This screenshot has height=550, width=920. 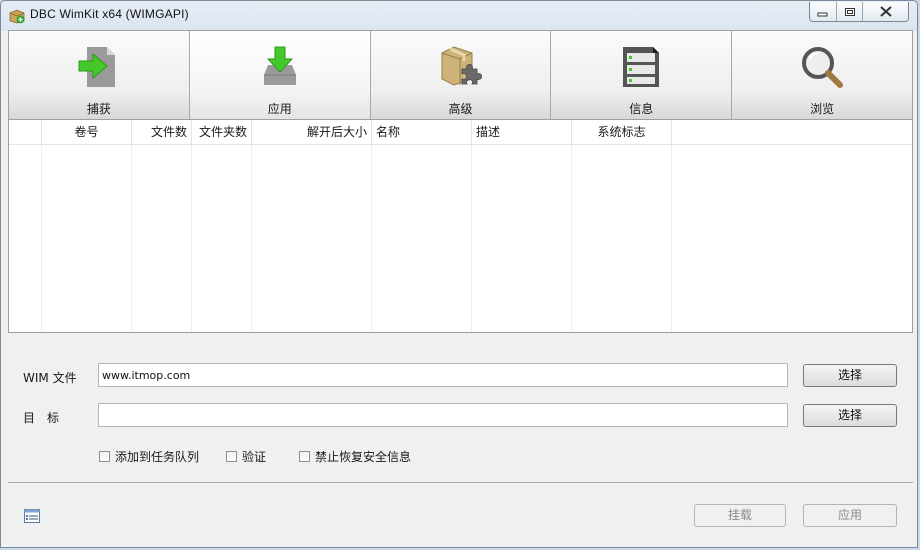 What do you see at coordinates (87, 132) in the screenshot?
I see `column-header-volume: 卷号` at bounding box center [87, 132].